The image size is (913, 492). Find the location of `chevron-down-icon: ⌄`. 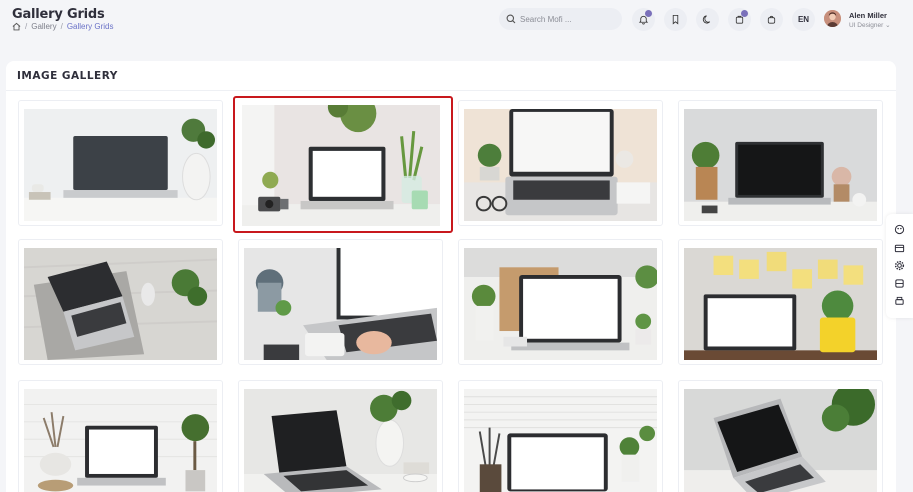

chevron-down-icon: ⌄ is located at coordinates (887, 25).